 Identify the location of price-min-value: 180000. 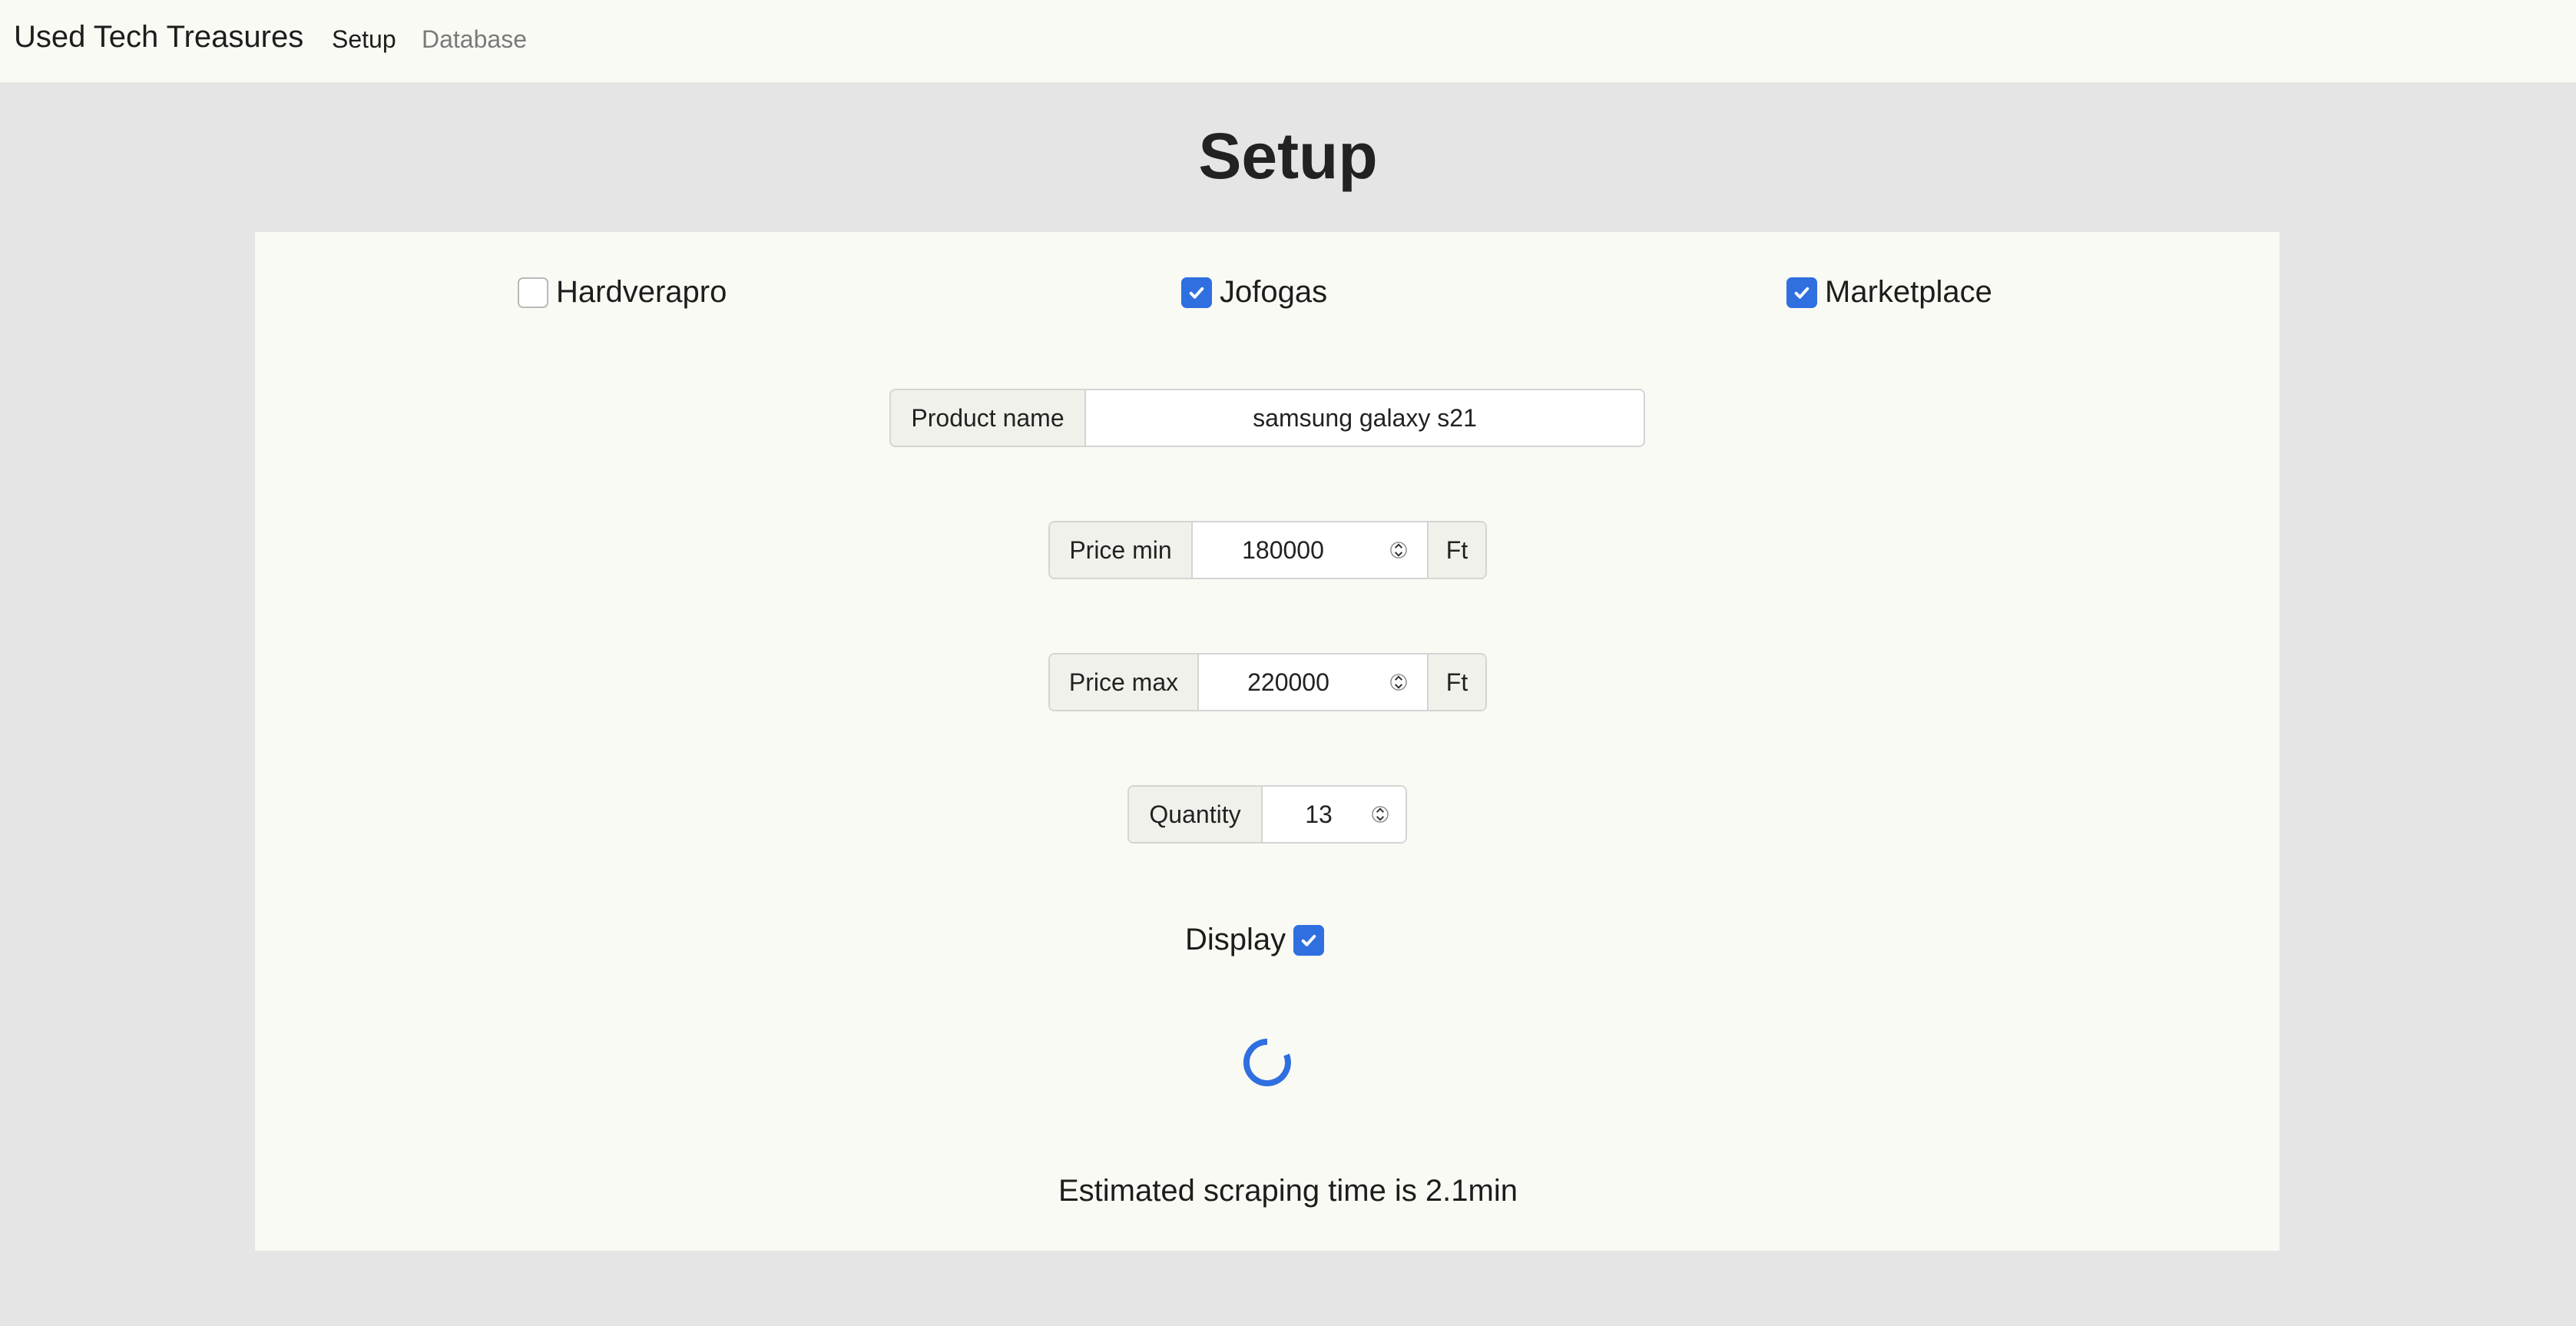
(1283, 550).